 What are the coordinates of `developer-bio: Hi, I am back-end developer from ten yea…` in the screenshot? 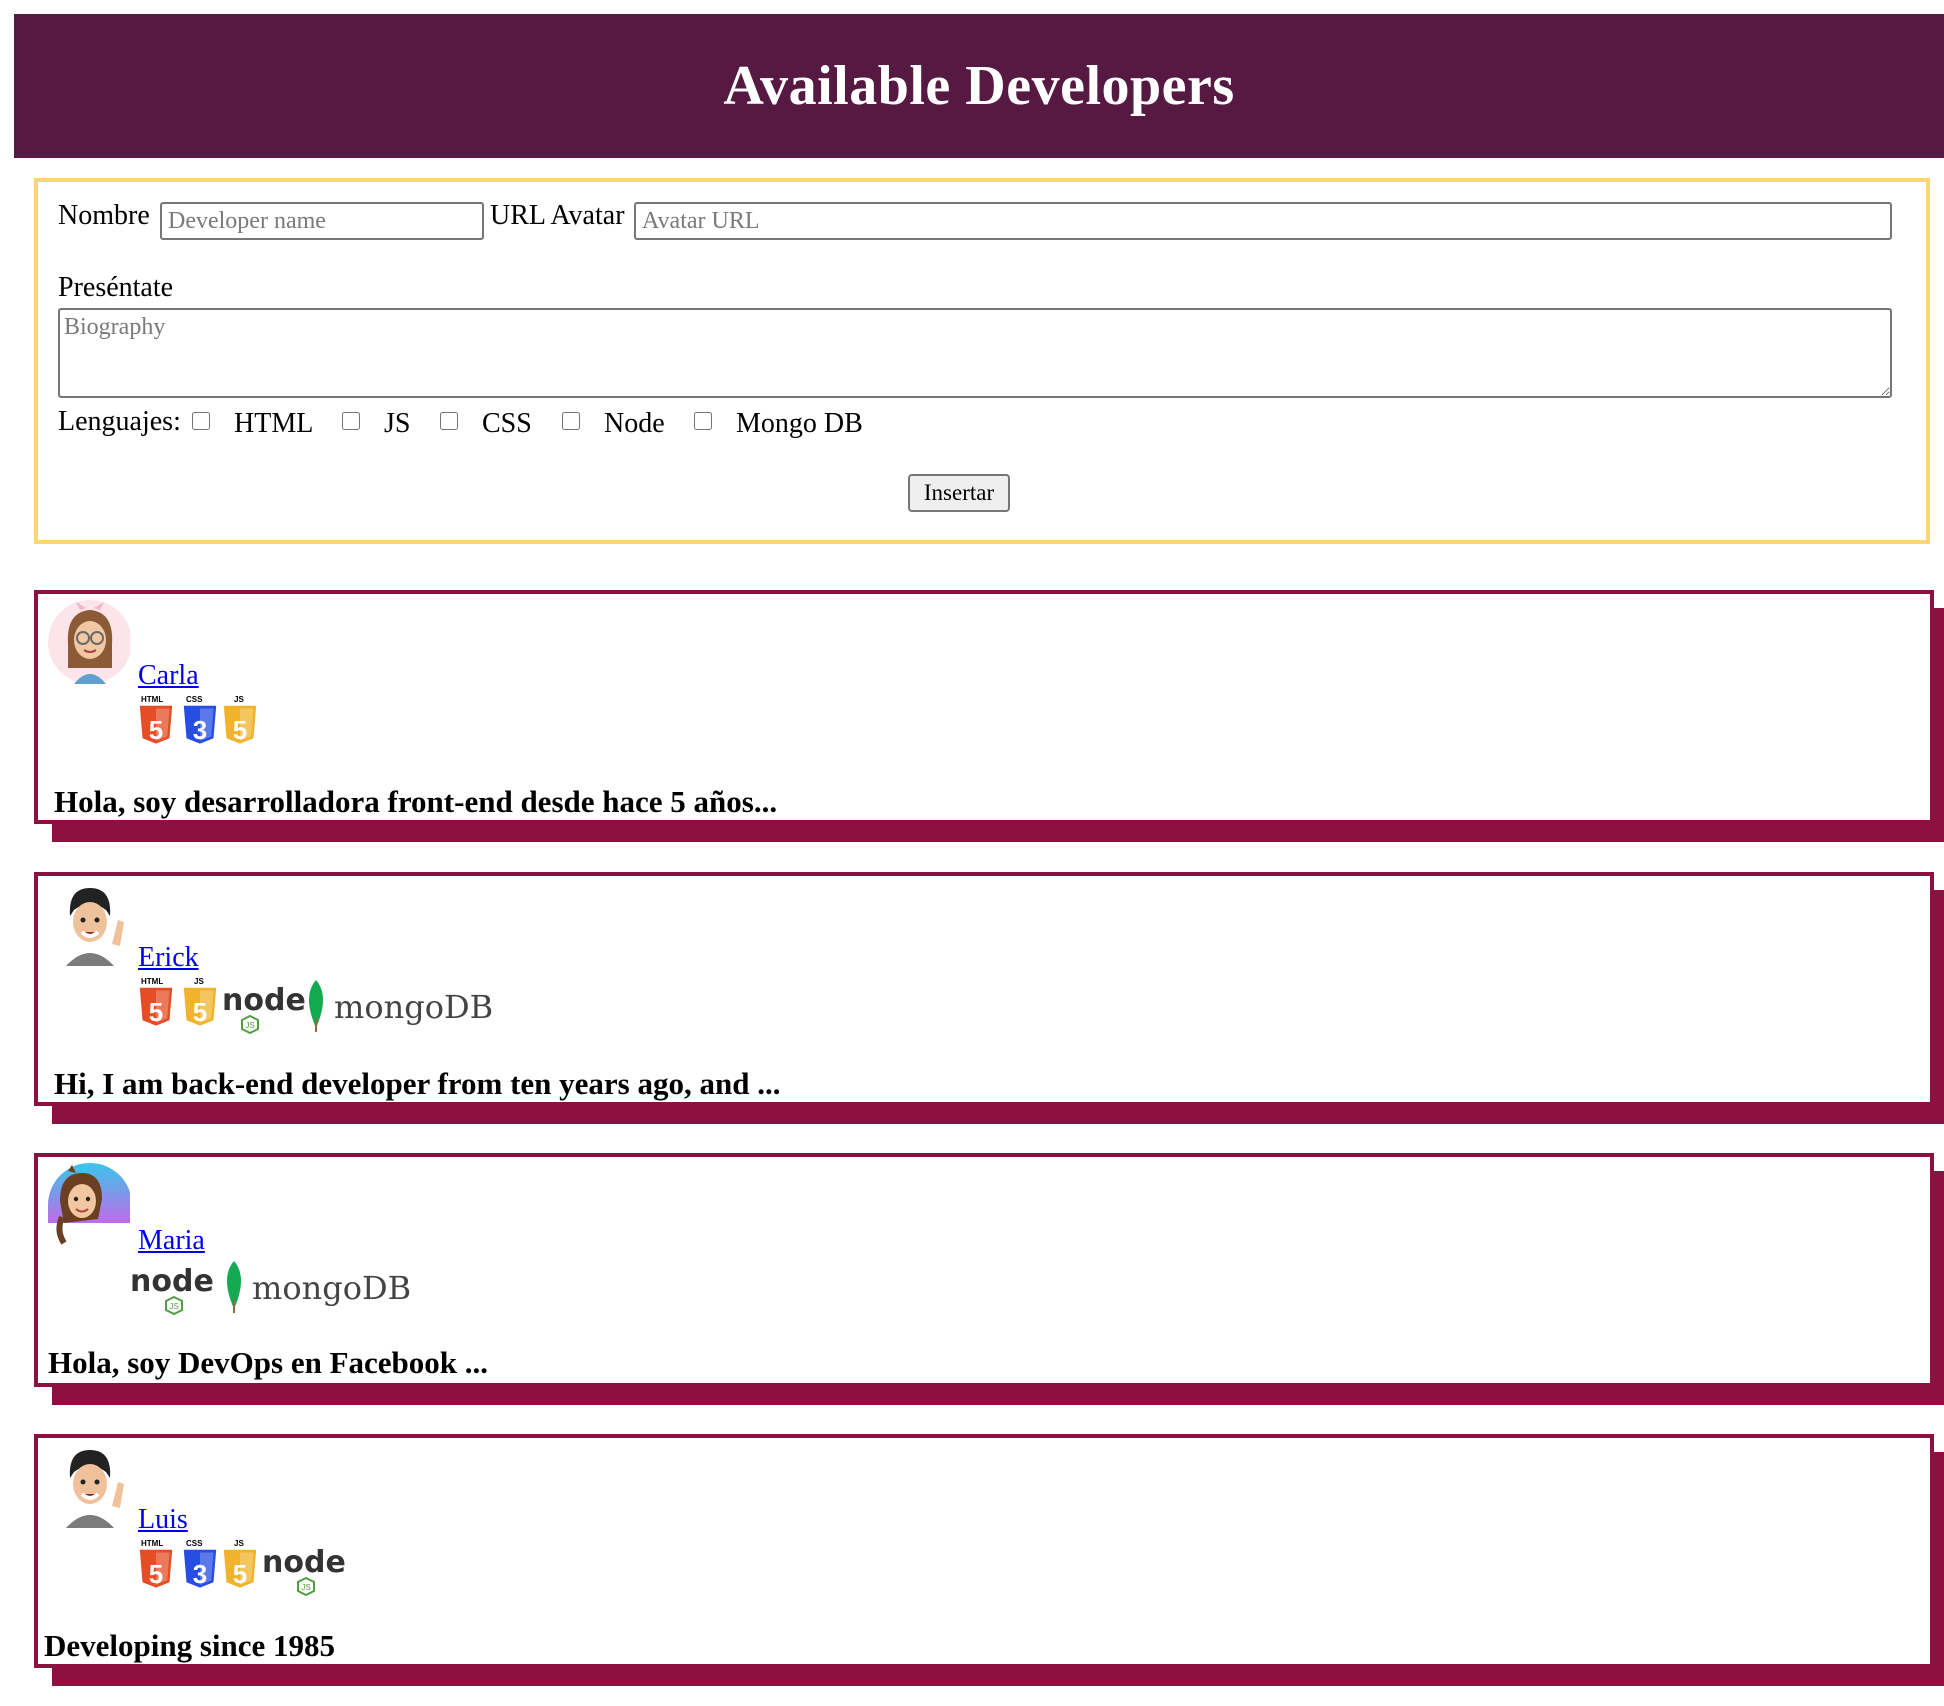 It's located at (417, 1083).